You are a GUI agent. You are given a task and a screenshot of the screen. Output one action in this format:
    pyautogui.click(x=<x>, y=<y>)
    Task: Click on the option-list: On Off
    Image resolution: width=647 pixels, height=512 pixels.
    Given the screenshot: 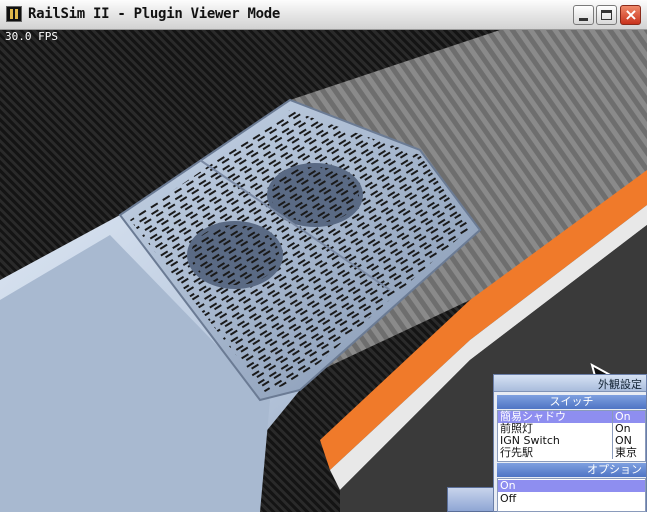 What is the action you would take?
    pyautogui.click(x=571, y=495)
    